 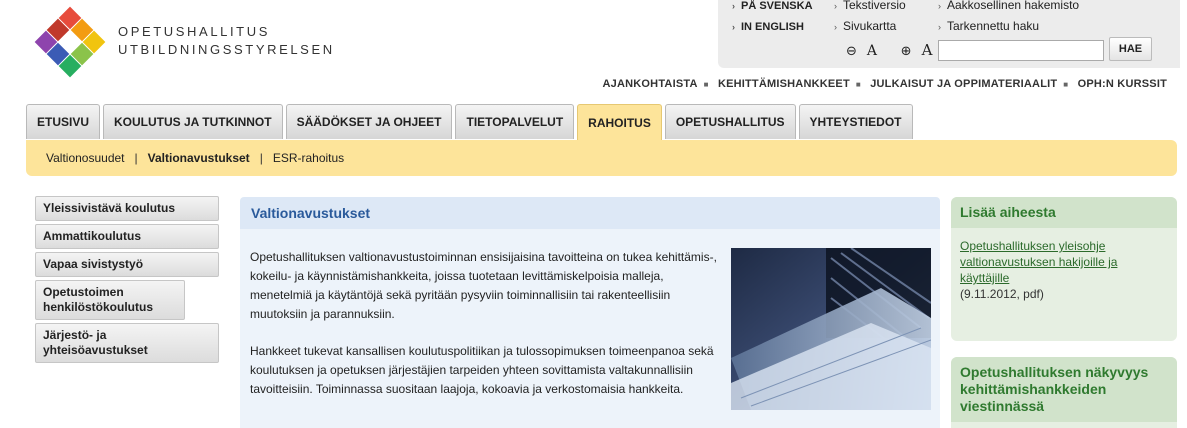 I want to click on link-in-english: › IN ENGLISH, so click(x=768, y=27).